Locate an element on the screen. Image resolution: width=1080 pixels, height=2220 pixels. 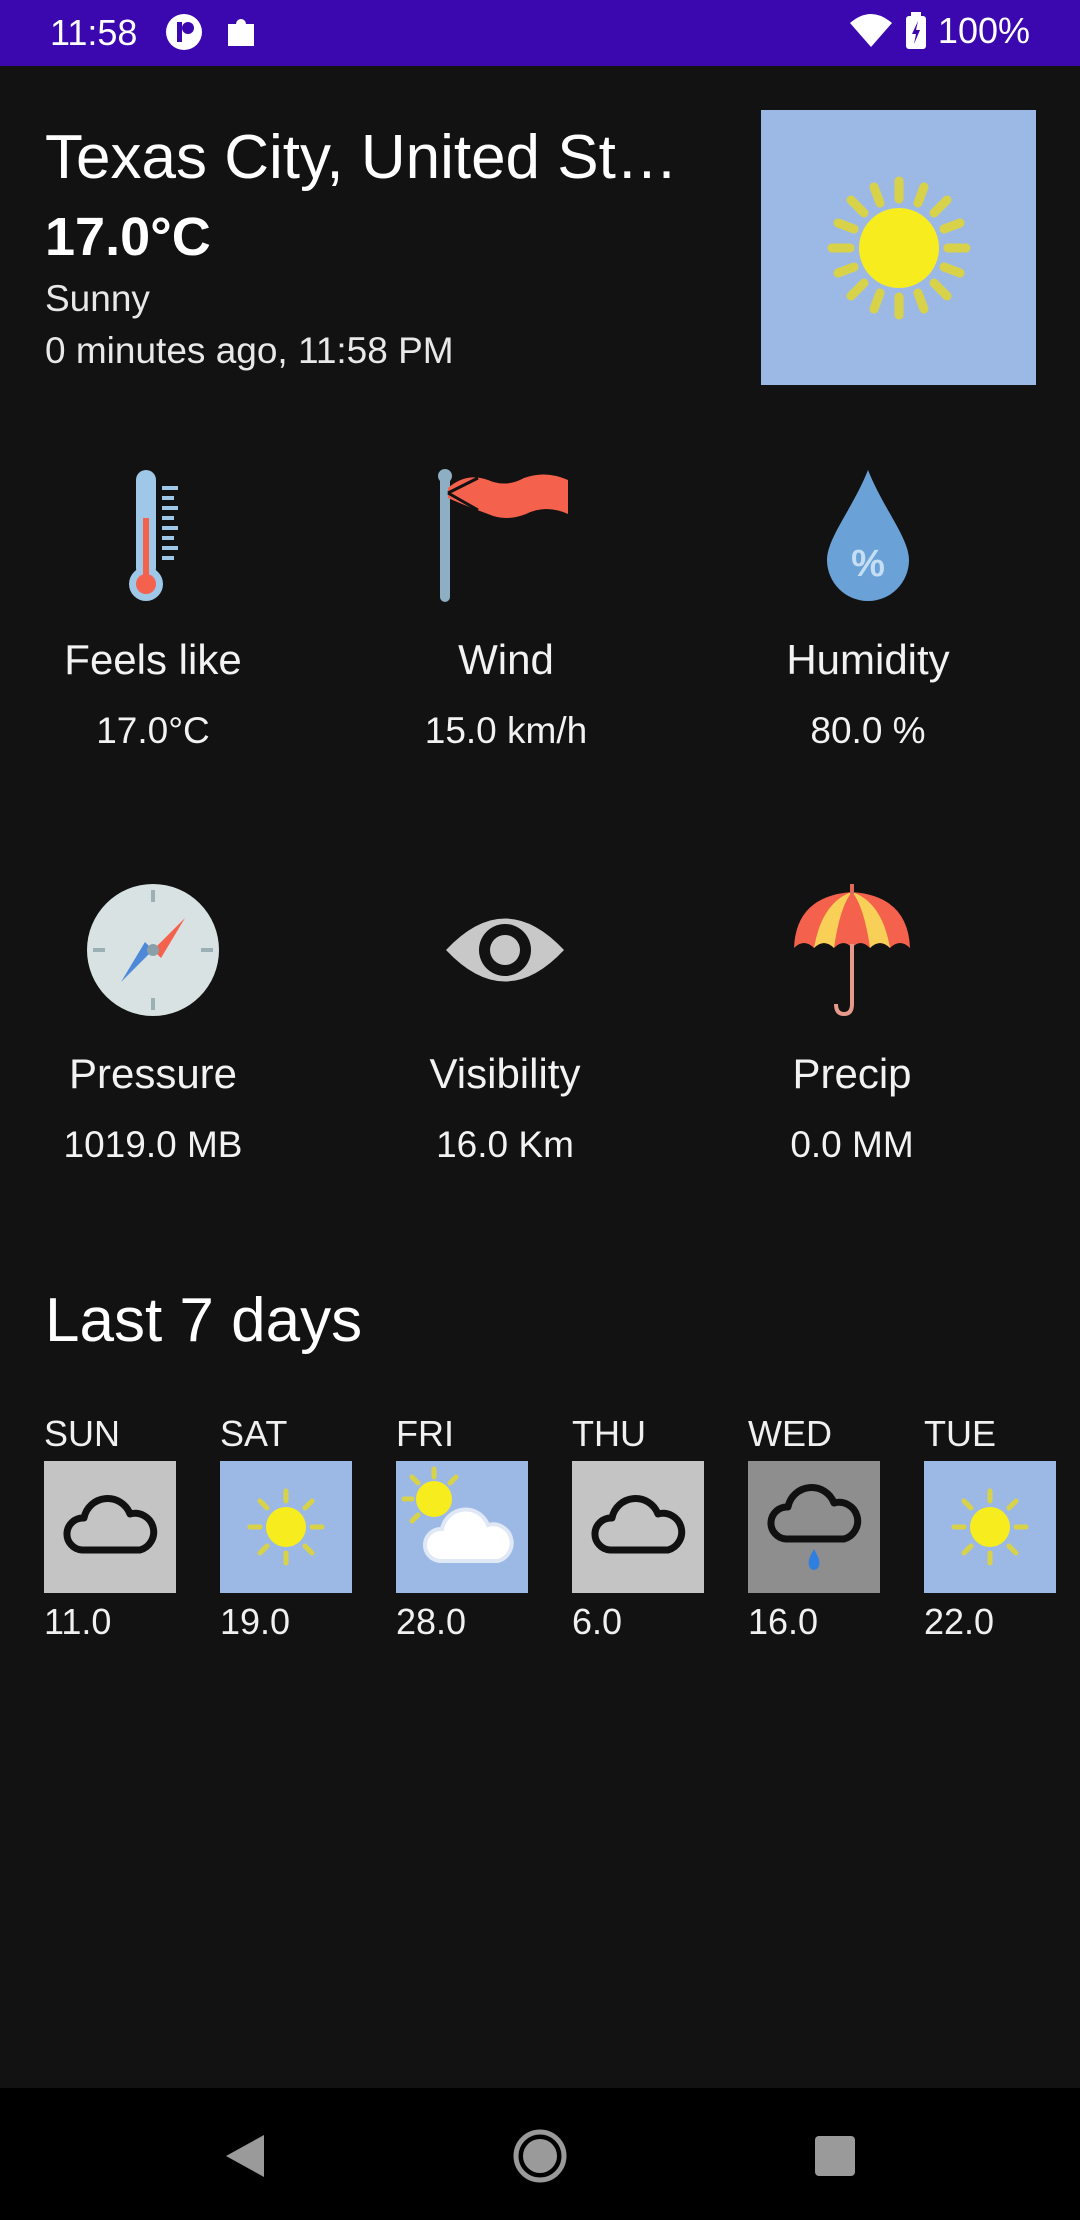
history-day: FRI 28.0 is located at coordinates (462, 1528).